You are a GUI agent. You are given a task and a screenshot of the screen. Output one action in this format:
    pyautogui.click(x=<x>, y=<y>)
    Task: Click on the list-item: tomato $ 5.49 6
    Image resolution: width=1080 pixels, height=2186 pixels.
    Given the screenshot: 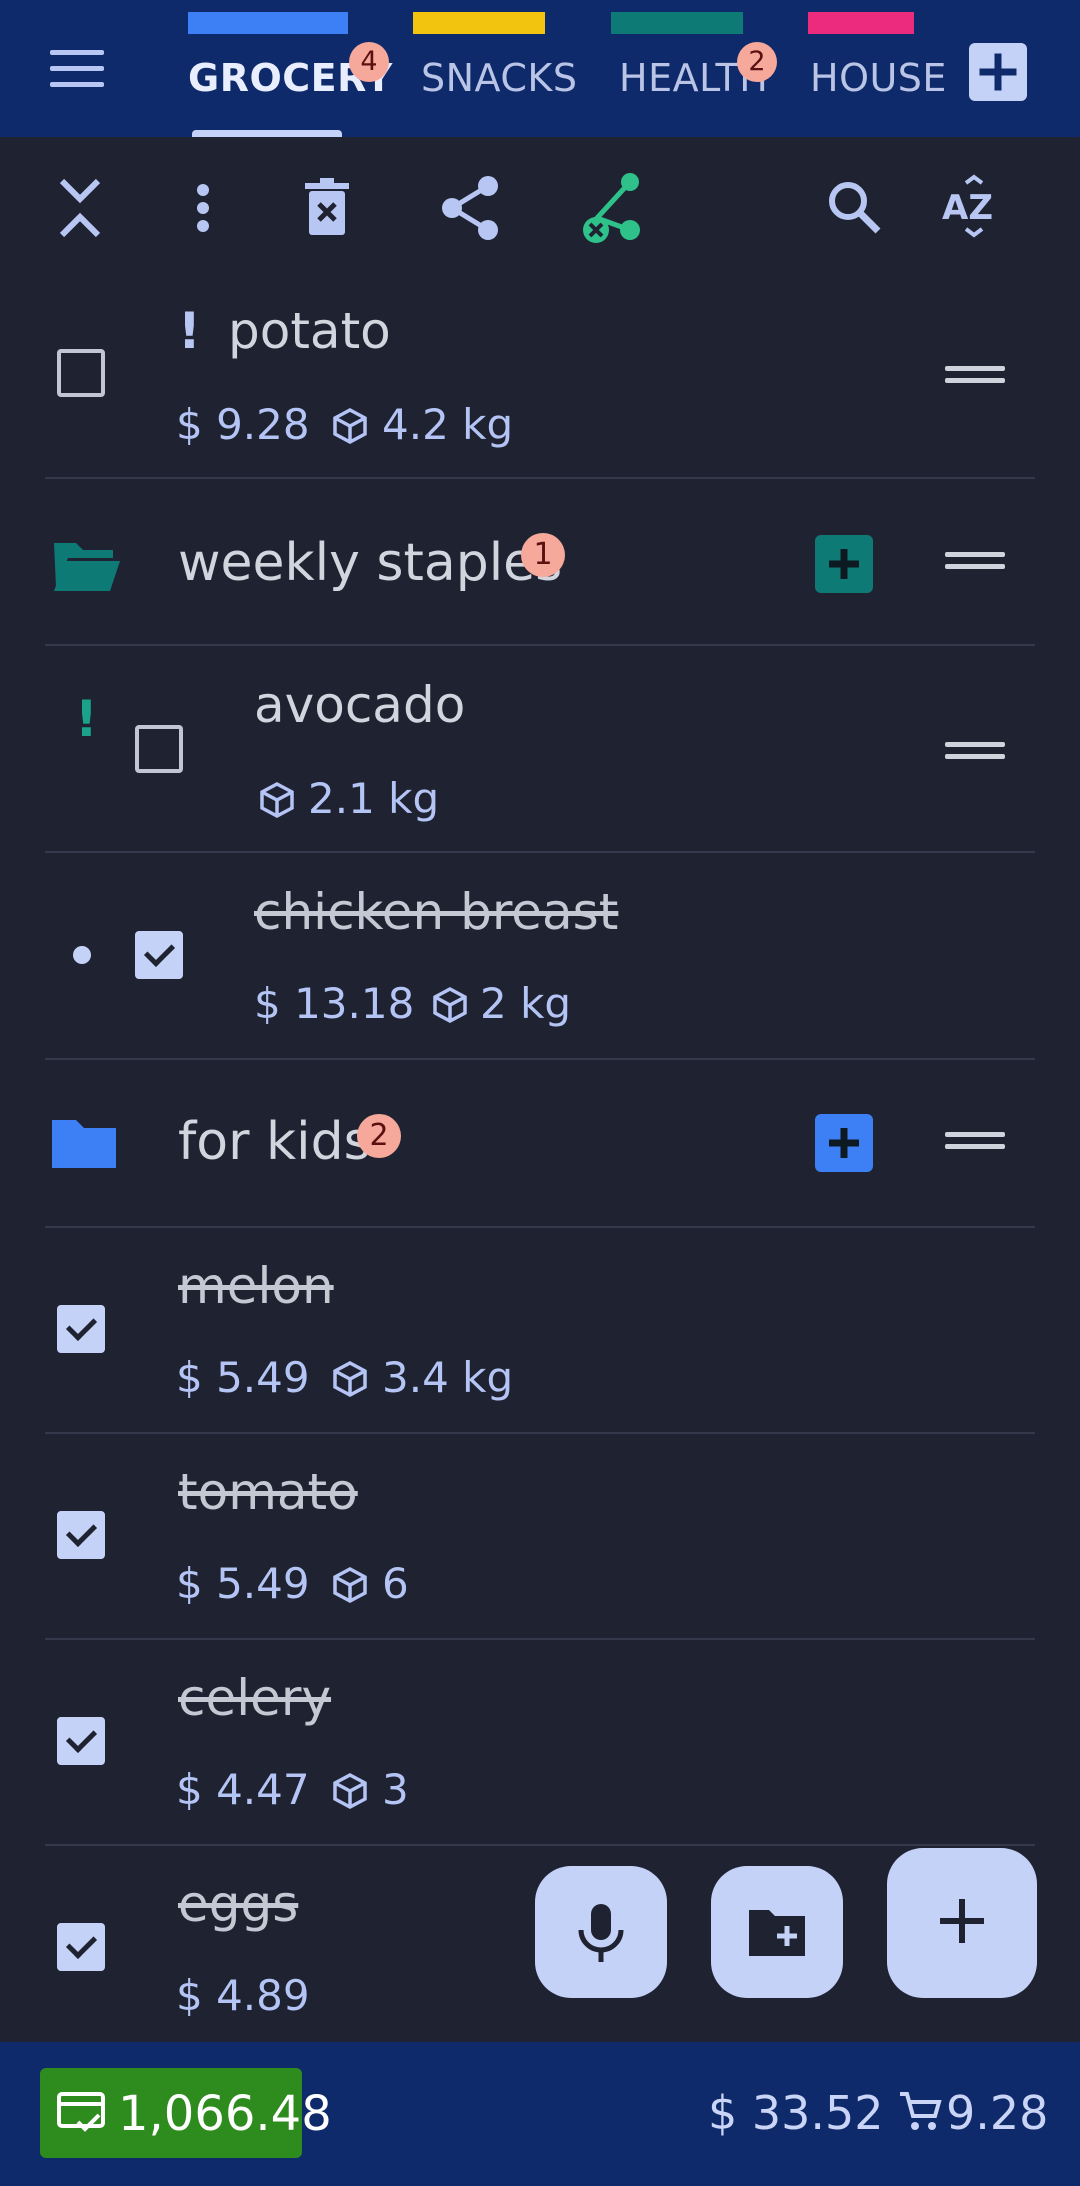 What is the action you would take?
    pyautogui.click(x=540, y=1536)
    